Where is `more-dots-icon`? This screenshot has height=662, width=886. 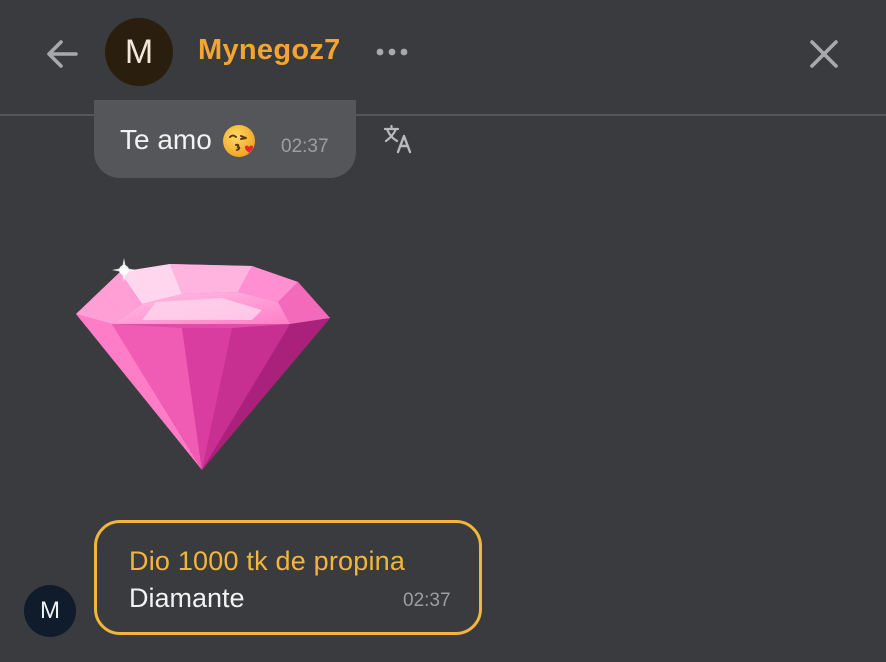 more-dots-icon is located at coordinates (392, 52).